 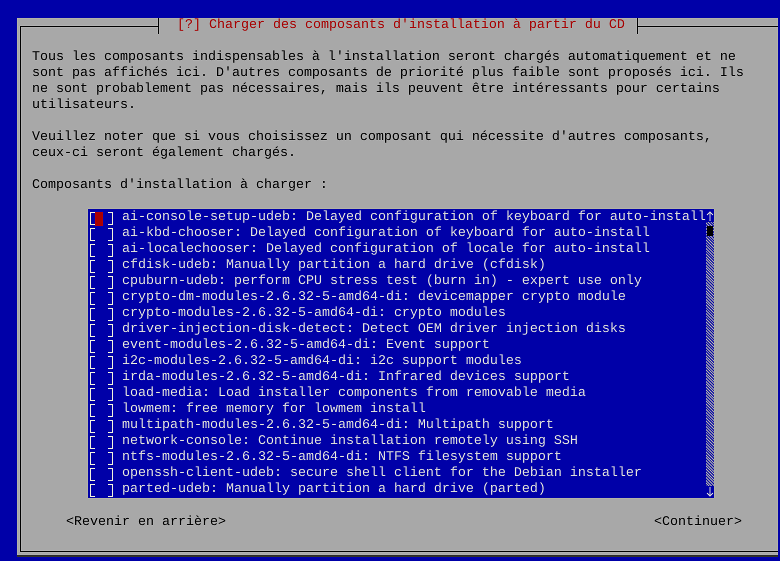 I want to click on list-item: ntfs-modules-2.6.32-5-amd64-di: NTFS filesystem support, so click(x=398, y=458).